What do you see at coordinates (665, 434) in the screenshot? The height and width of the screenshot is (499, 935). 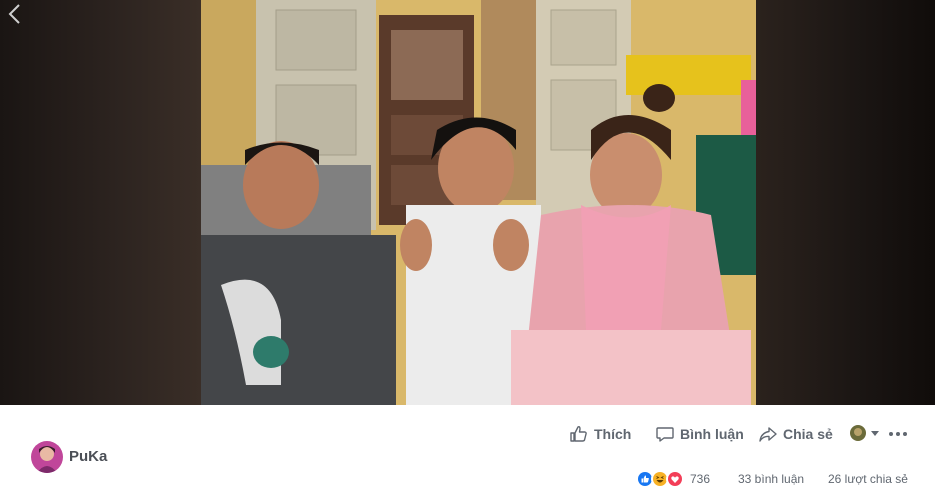 I see `comment-bubble-icon` at bounding box center [665, 434].